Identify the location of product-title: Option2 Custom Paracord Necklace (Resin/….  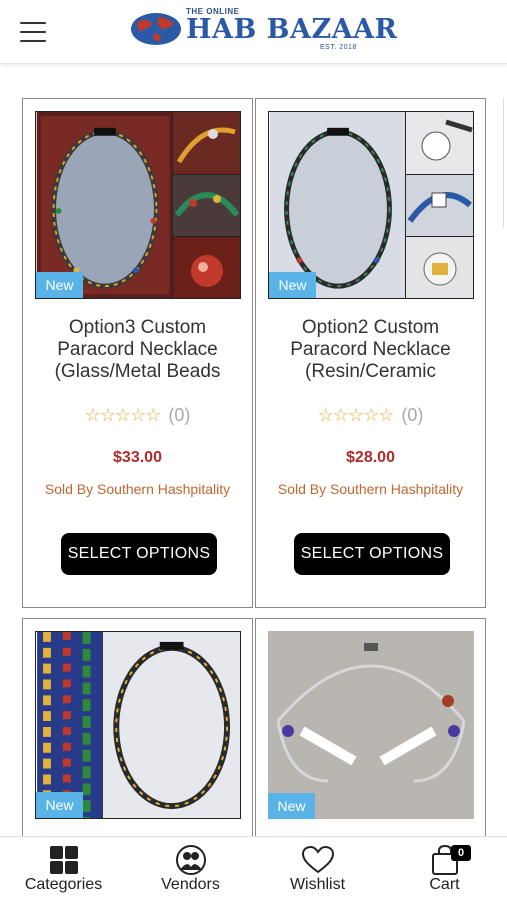
(370, 350).